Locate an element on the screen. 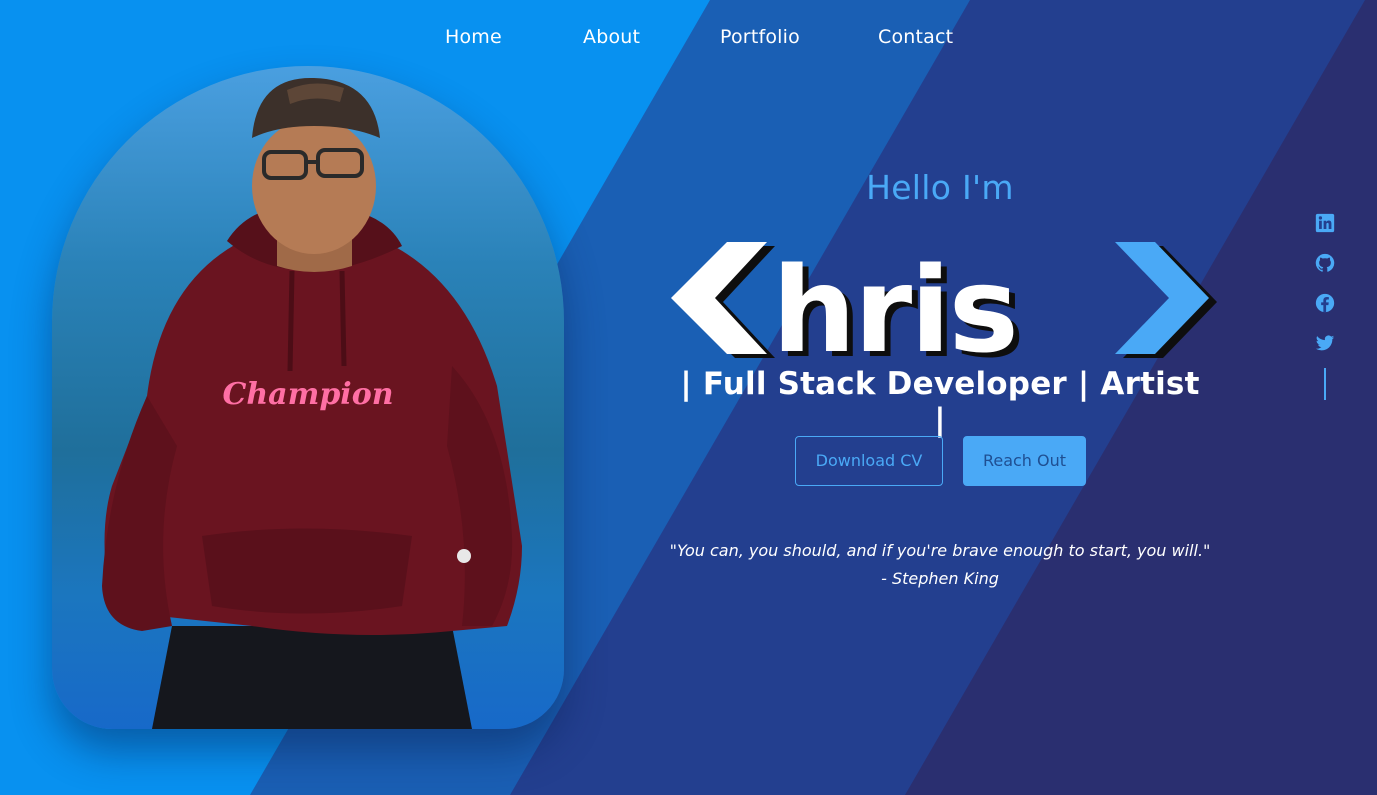 The height and width of the screenshot is (795, 1377). name-logo: hris hris is located at coordinates (942, 312).